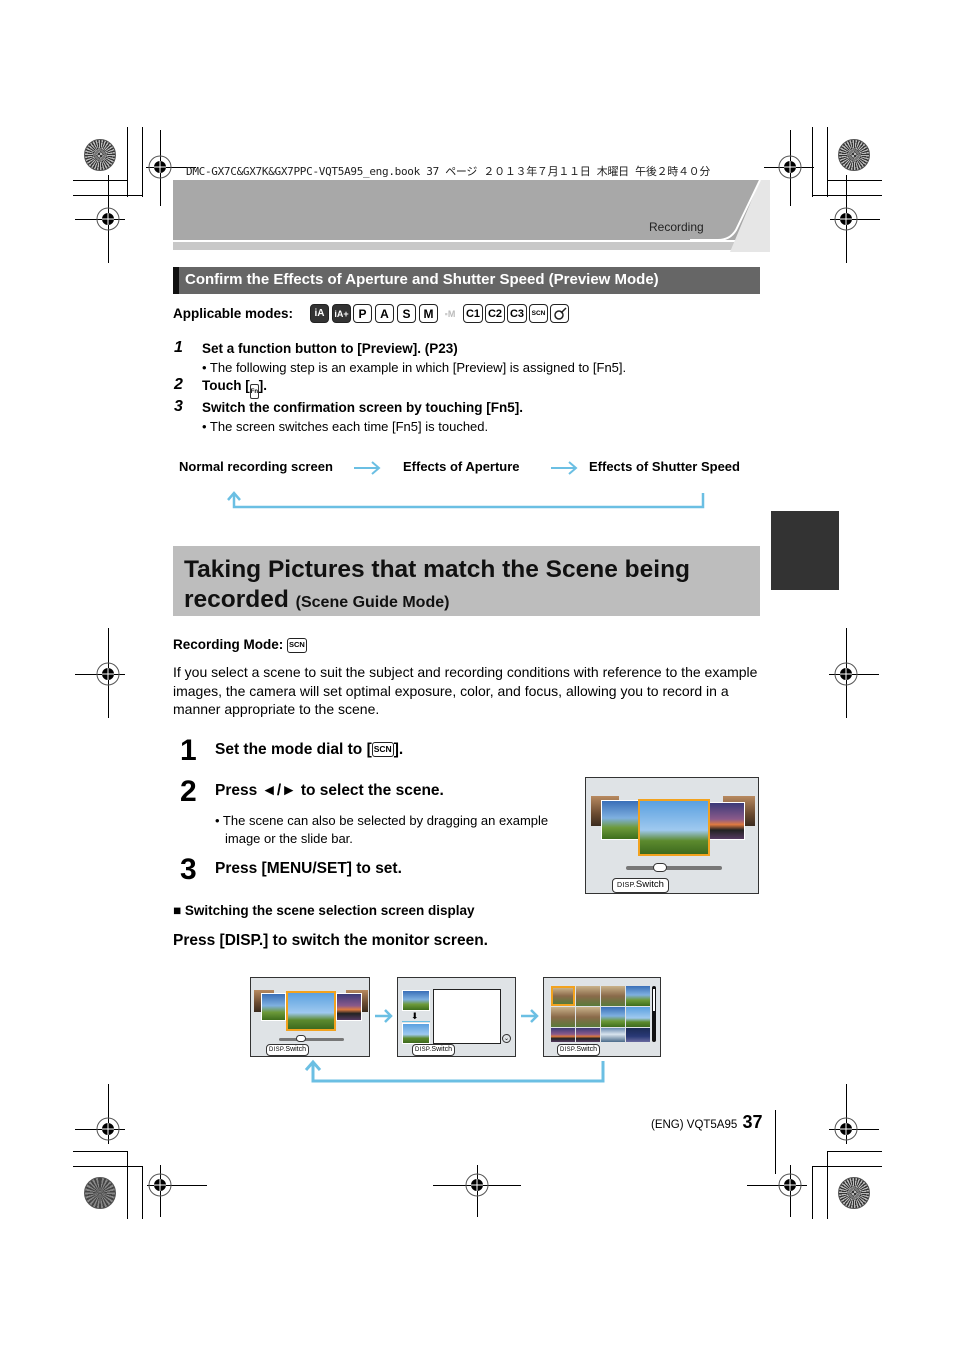 This screenshot has height=1348, width=954. Describe the element at coordinates (674, 827) in the screenshot. I see `selected-example-image` at that location.